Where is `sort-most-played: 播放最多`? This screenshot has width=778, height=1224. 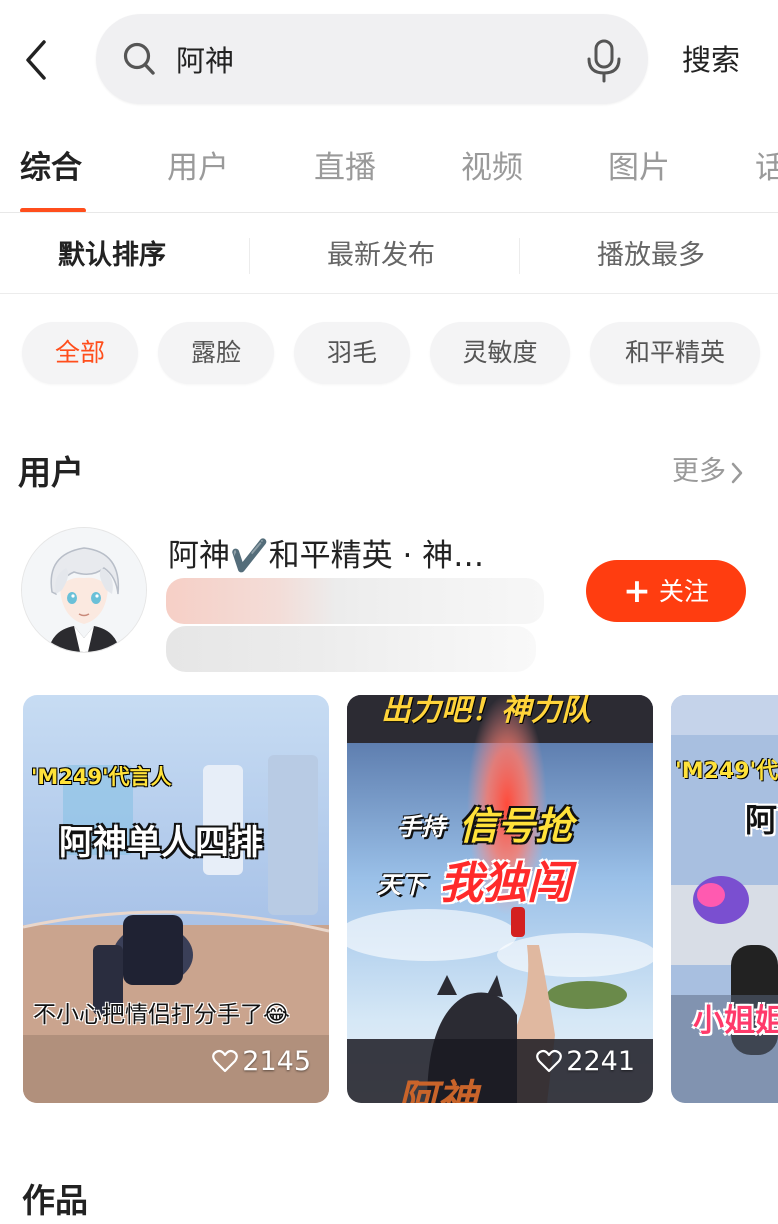
sort-most-played: 播放最多 is located at coordinates (651, 256).